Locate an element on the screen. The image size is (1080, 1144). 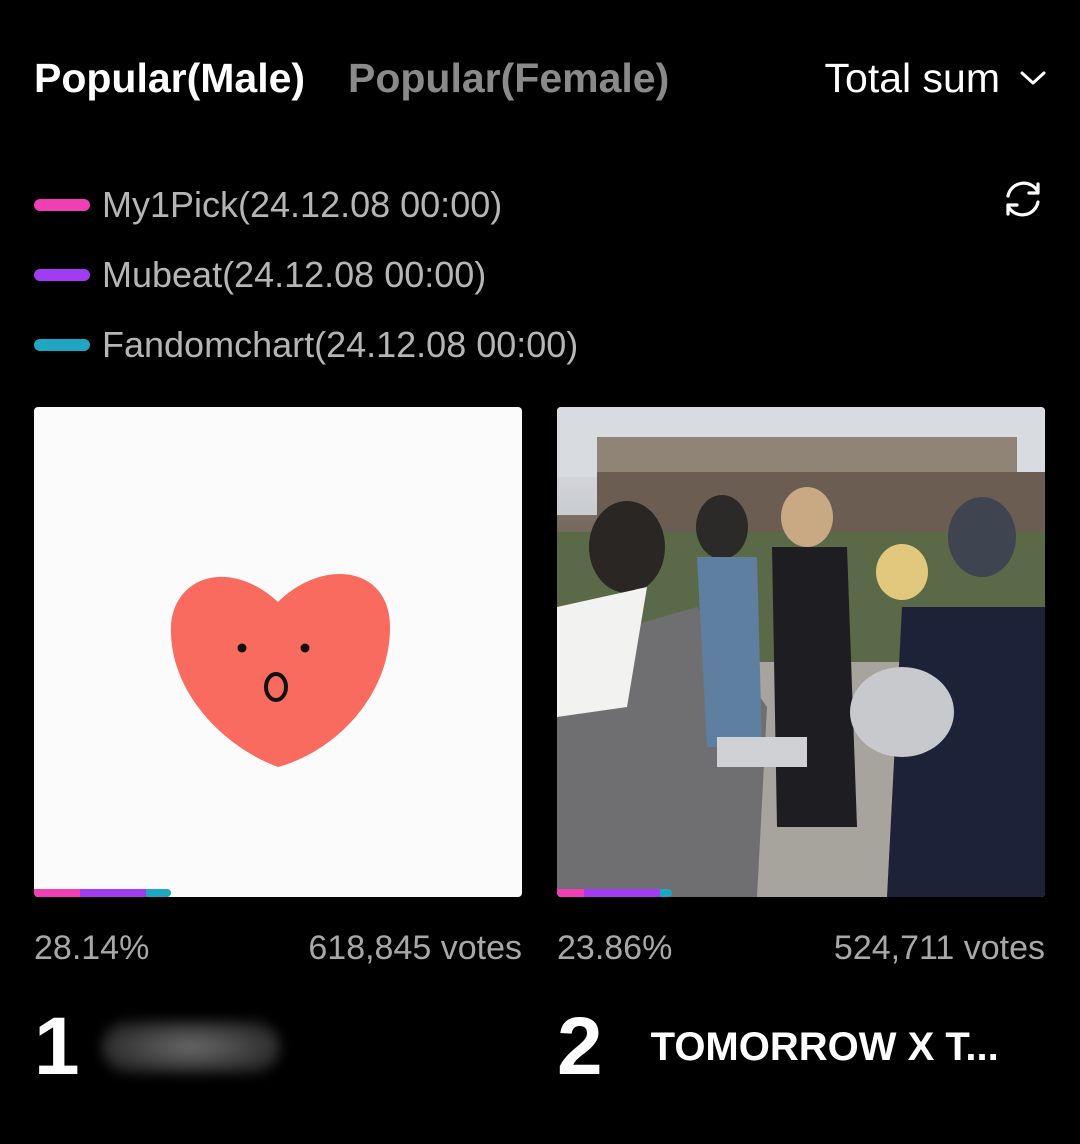
legend-label: My1Pick(24.12.08 00:00) is located at coordinates (302, 204).